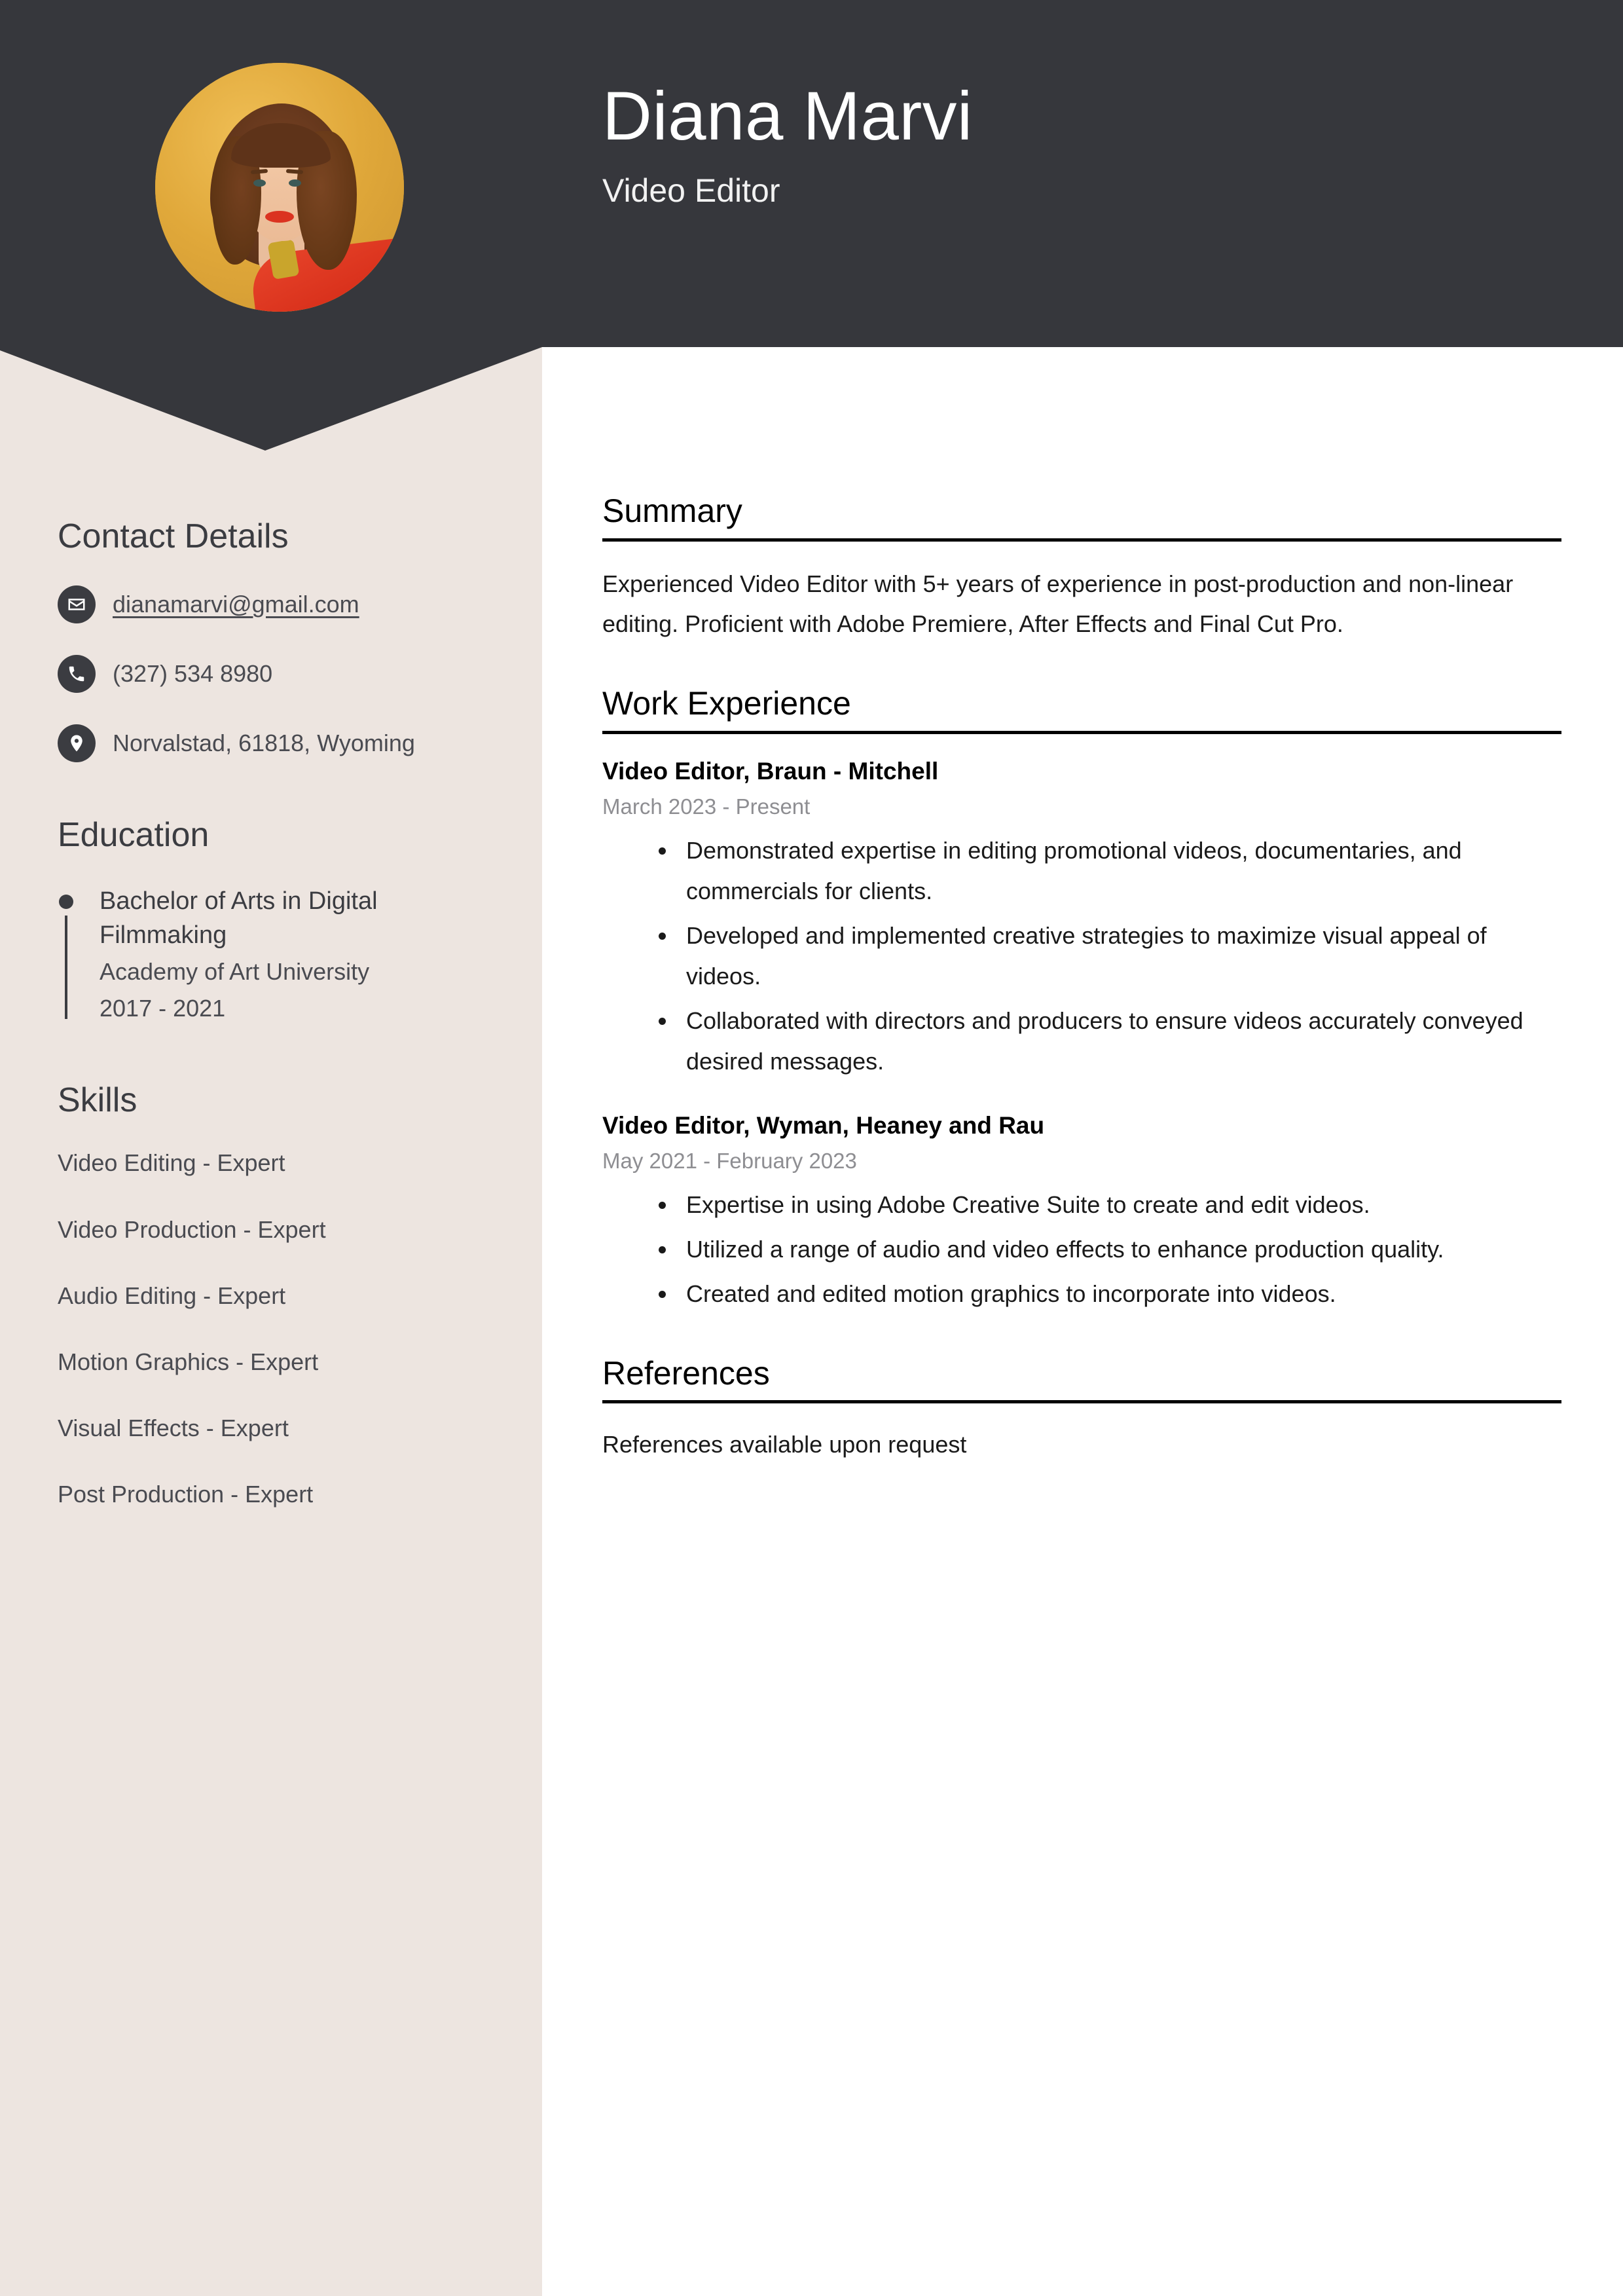  What do you see at coordinates (172, 1296) in the screenshot?
I see `skill-item: Audio Editing - Expert` at bounding box center [172, 1296].